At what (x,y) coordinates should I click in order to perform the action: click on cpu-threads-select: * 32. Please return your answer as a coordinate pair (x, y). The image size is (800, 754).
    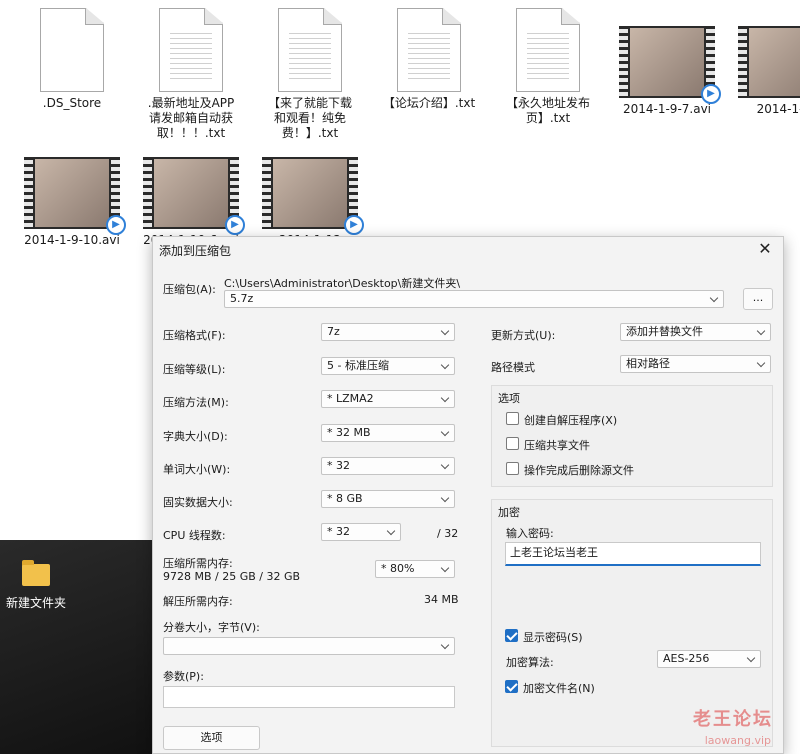
    Looking at the image, I should click on (361, 532).